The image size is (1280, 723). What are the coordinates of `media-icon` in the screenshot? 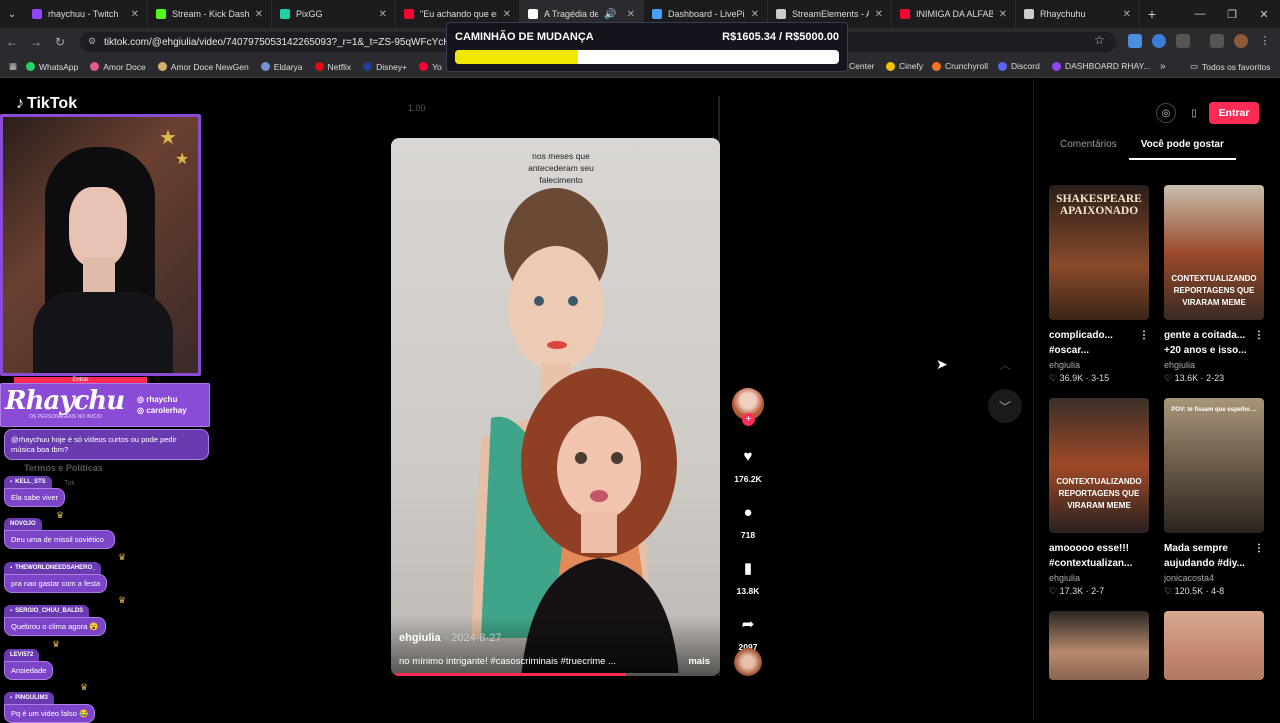 It's located at (1217, 41).